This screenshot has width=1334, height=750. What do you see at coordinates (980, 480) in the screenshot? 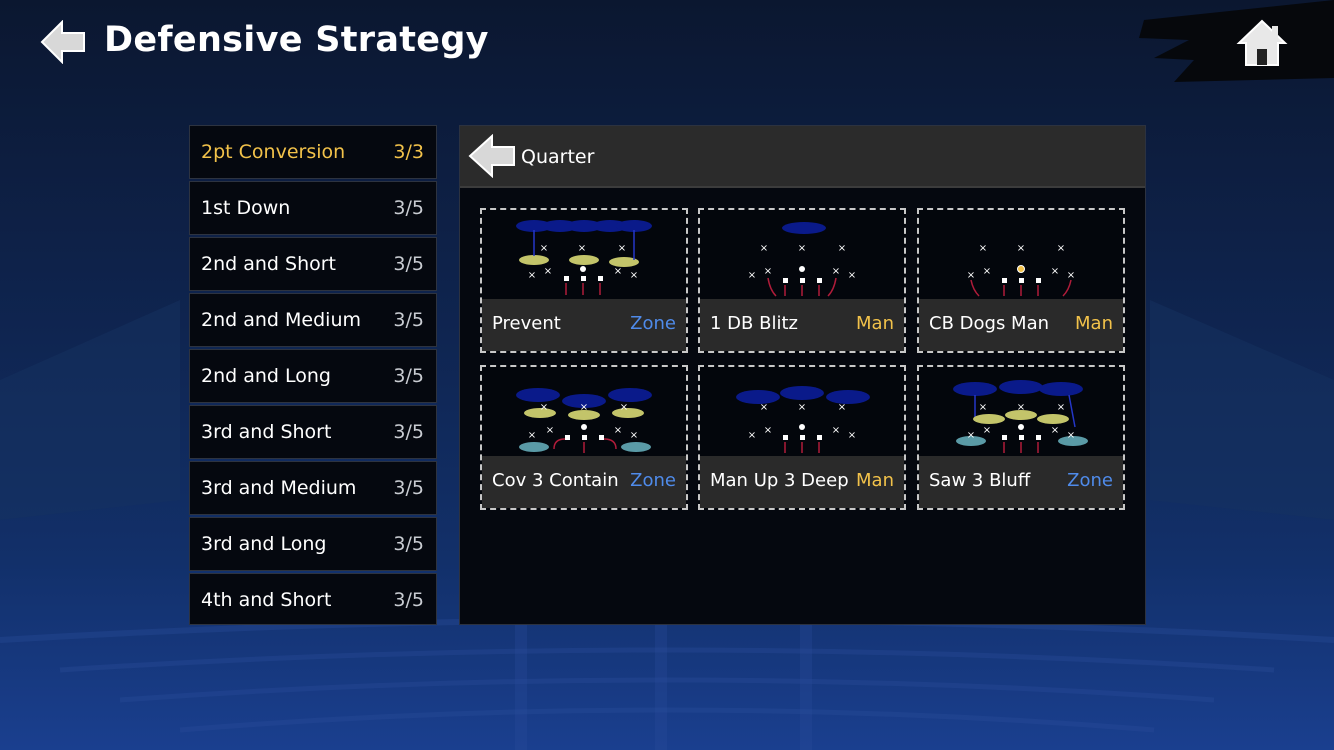
I see `play-name: Saw 3 Bluff` at bounding box center [980, 480].